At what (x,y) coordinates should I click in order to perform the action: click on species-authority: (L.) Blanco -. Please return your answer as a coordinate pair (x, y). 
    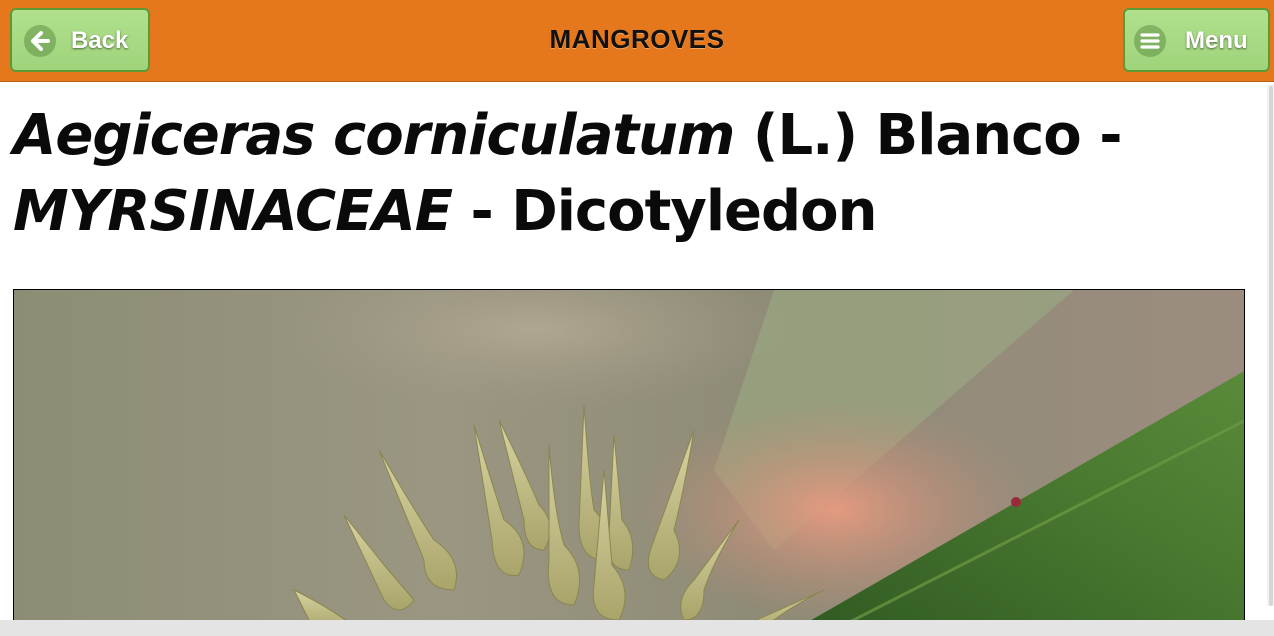
    Looking at the image, I should click on (928, 135).